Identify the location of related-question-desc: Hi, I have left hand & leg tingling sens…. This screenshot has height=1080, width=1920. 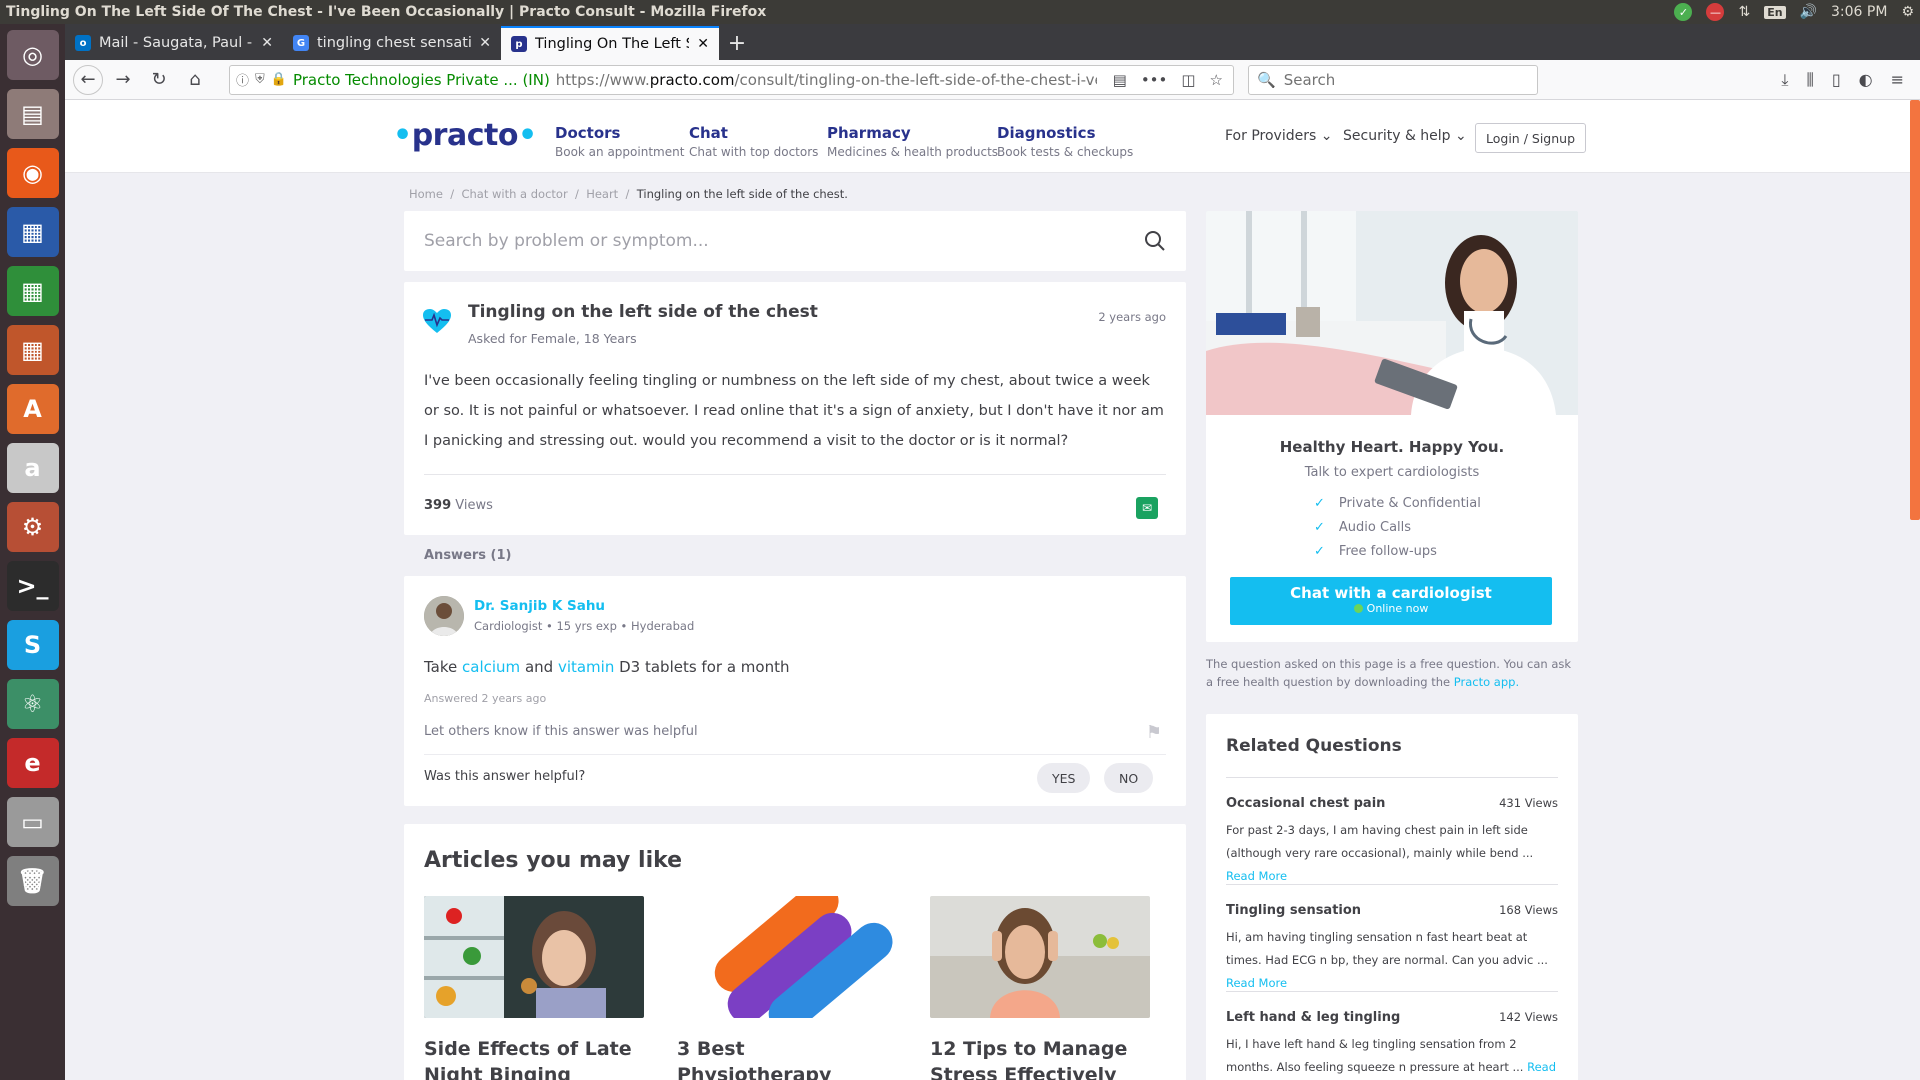
(1377, 1055).